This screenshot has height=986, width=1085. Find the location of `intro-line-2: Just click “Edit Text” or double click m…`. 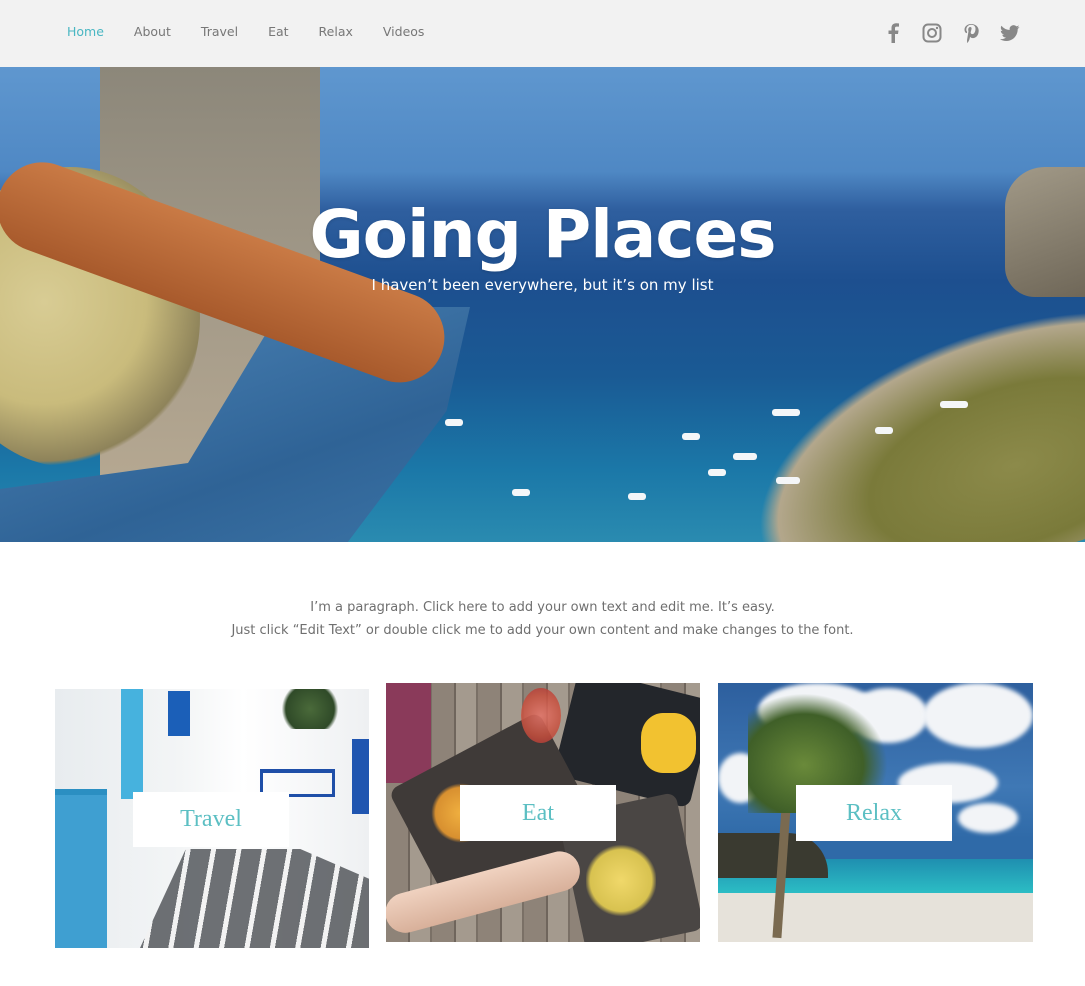

intro-line-2: Just click “Edit Text” or double click m… is located at coordinates (542, 630).